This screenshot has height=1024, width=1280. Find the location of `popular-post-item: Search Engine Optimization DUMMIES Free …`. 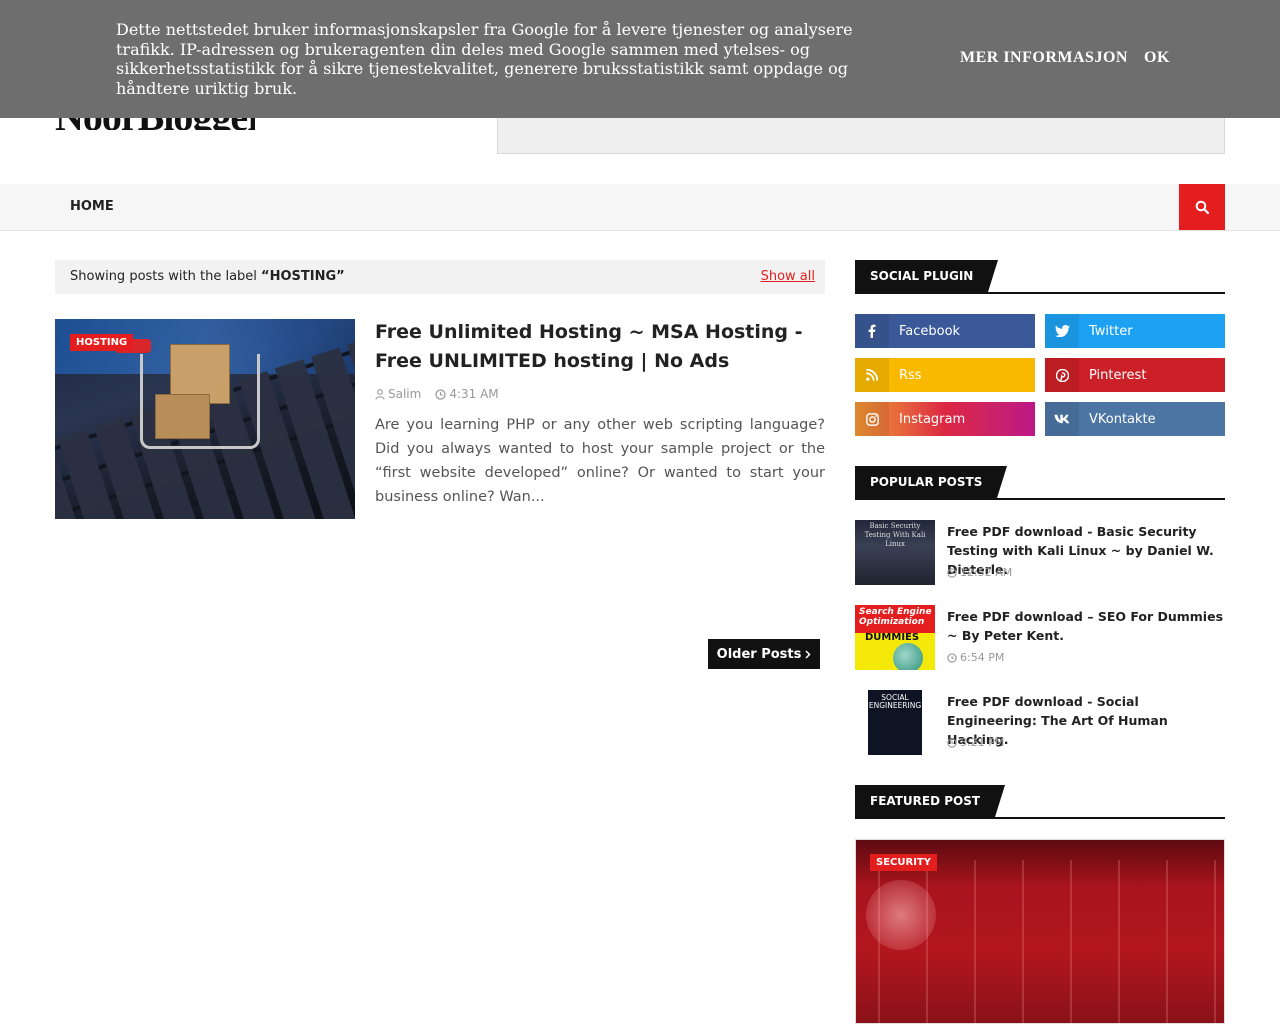

popular-post-item: Search Engine Optimization DUMMIES Free … is located at coordinates (1040, 638).